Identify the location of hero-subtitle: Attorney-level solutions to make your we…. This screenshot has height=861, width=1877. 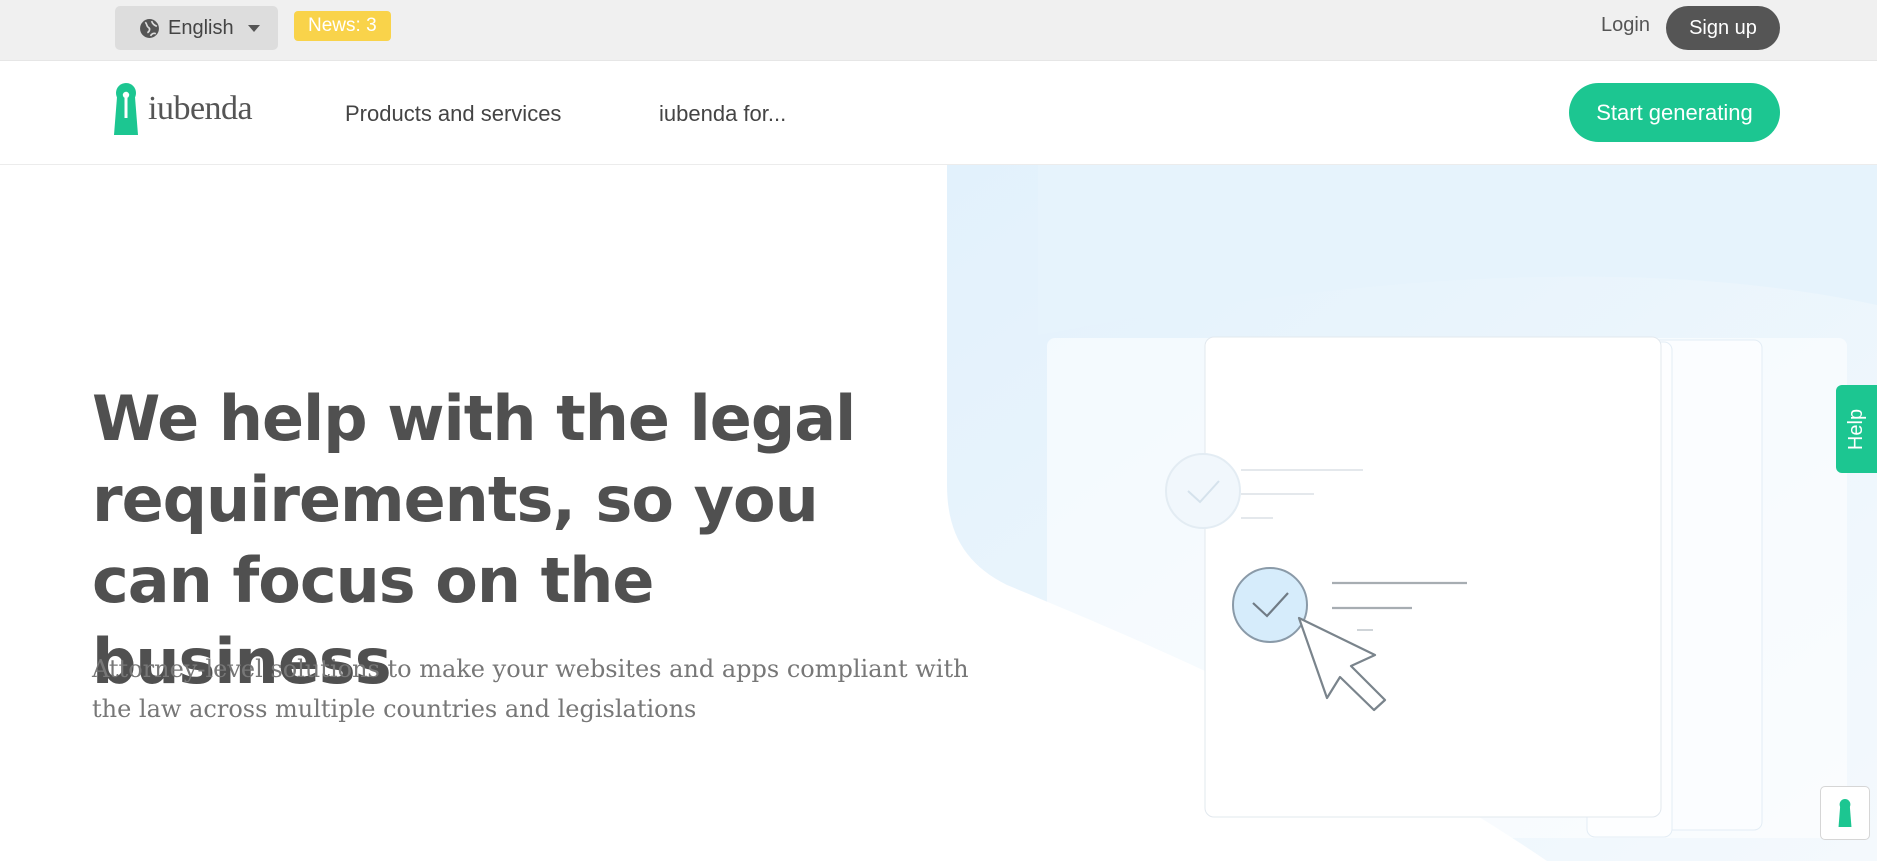
(530, 689).